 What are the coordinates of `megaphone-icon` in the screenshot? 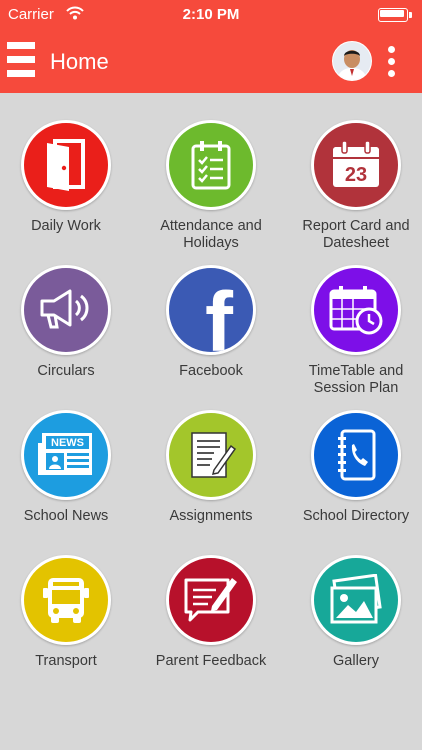 It's located at (66, 310).